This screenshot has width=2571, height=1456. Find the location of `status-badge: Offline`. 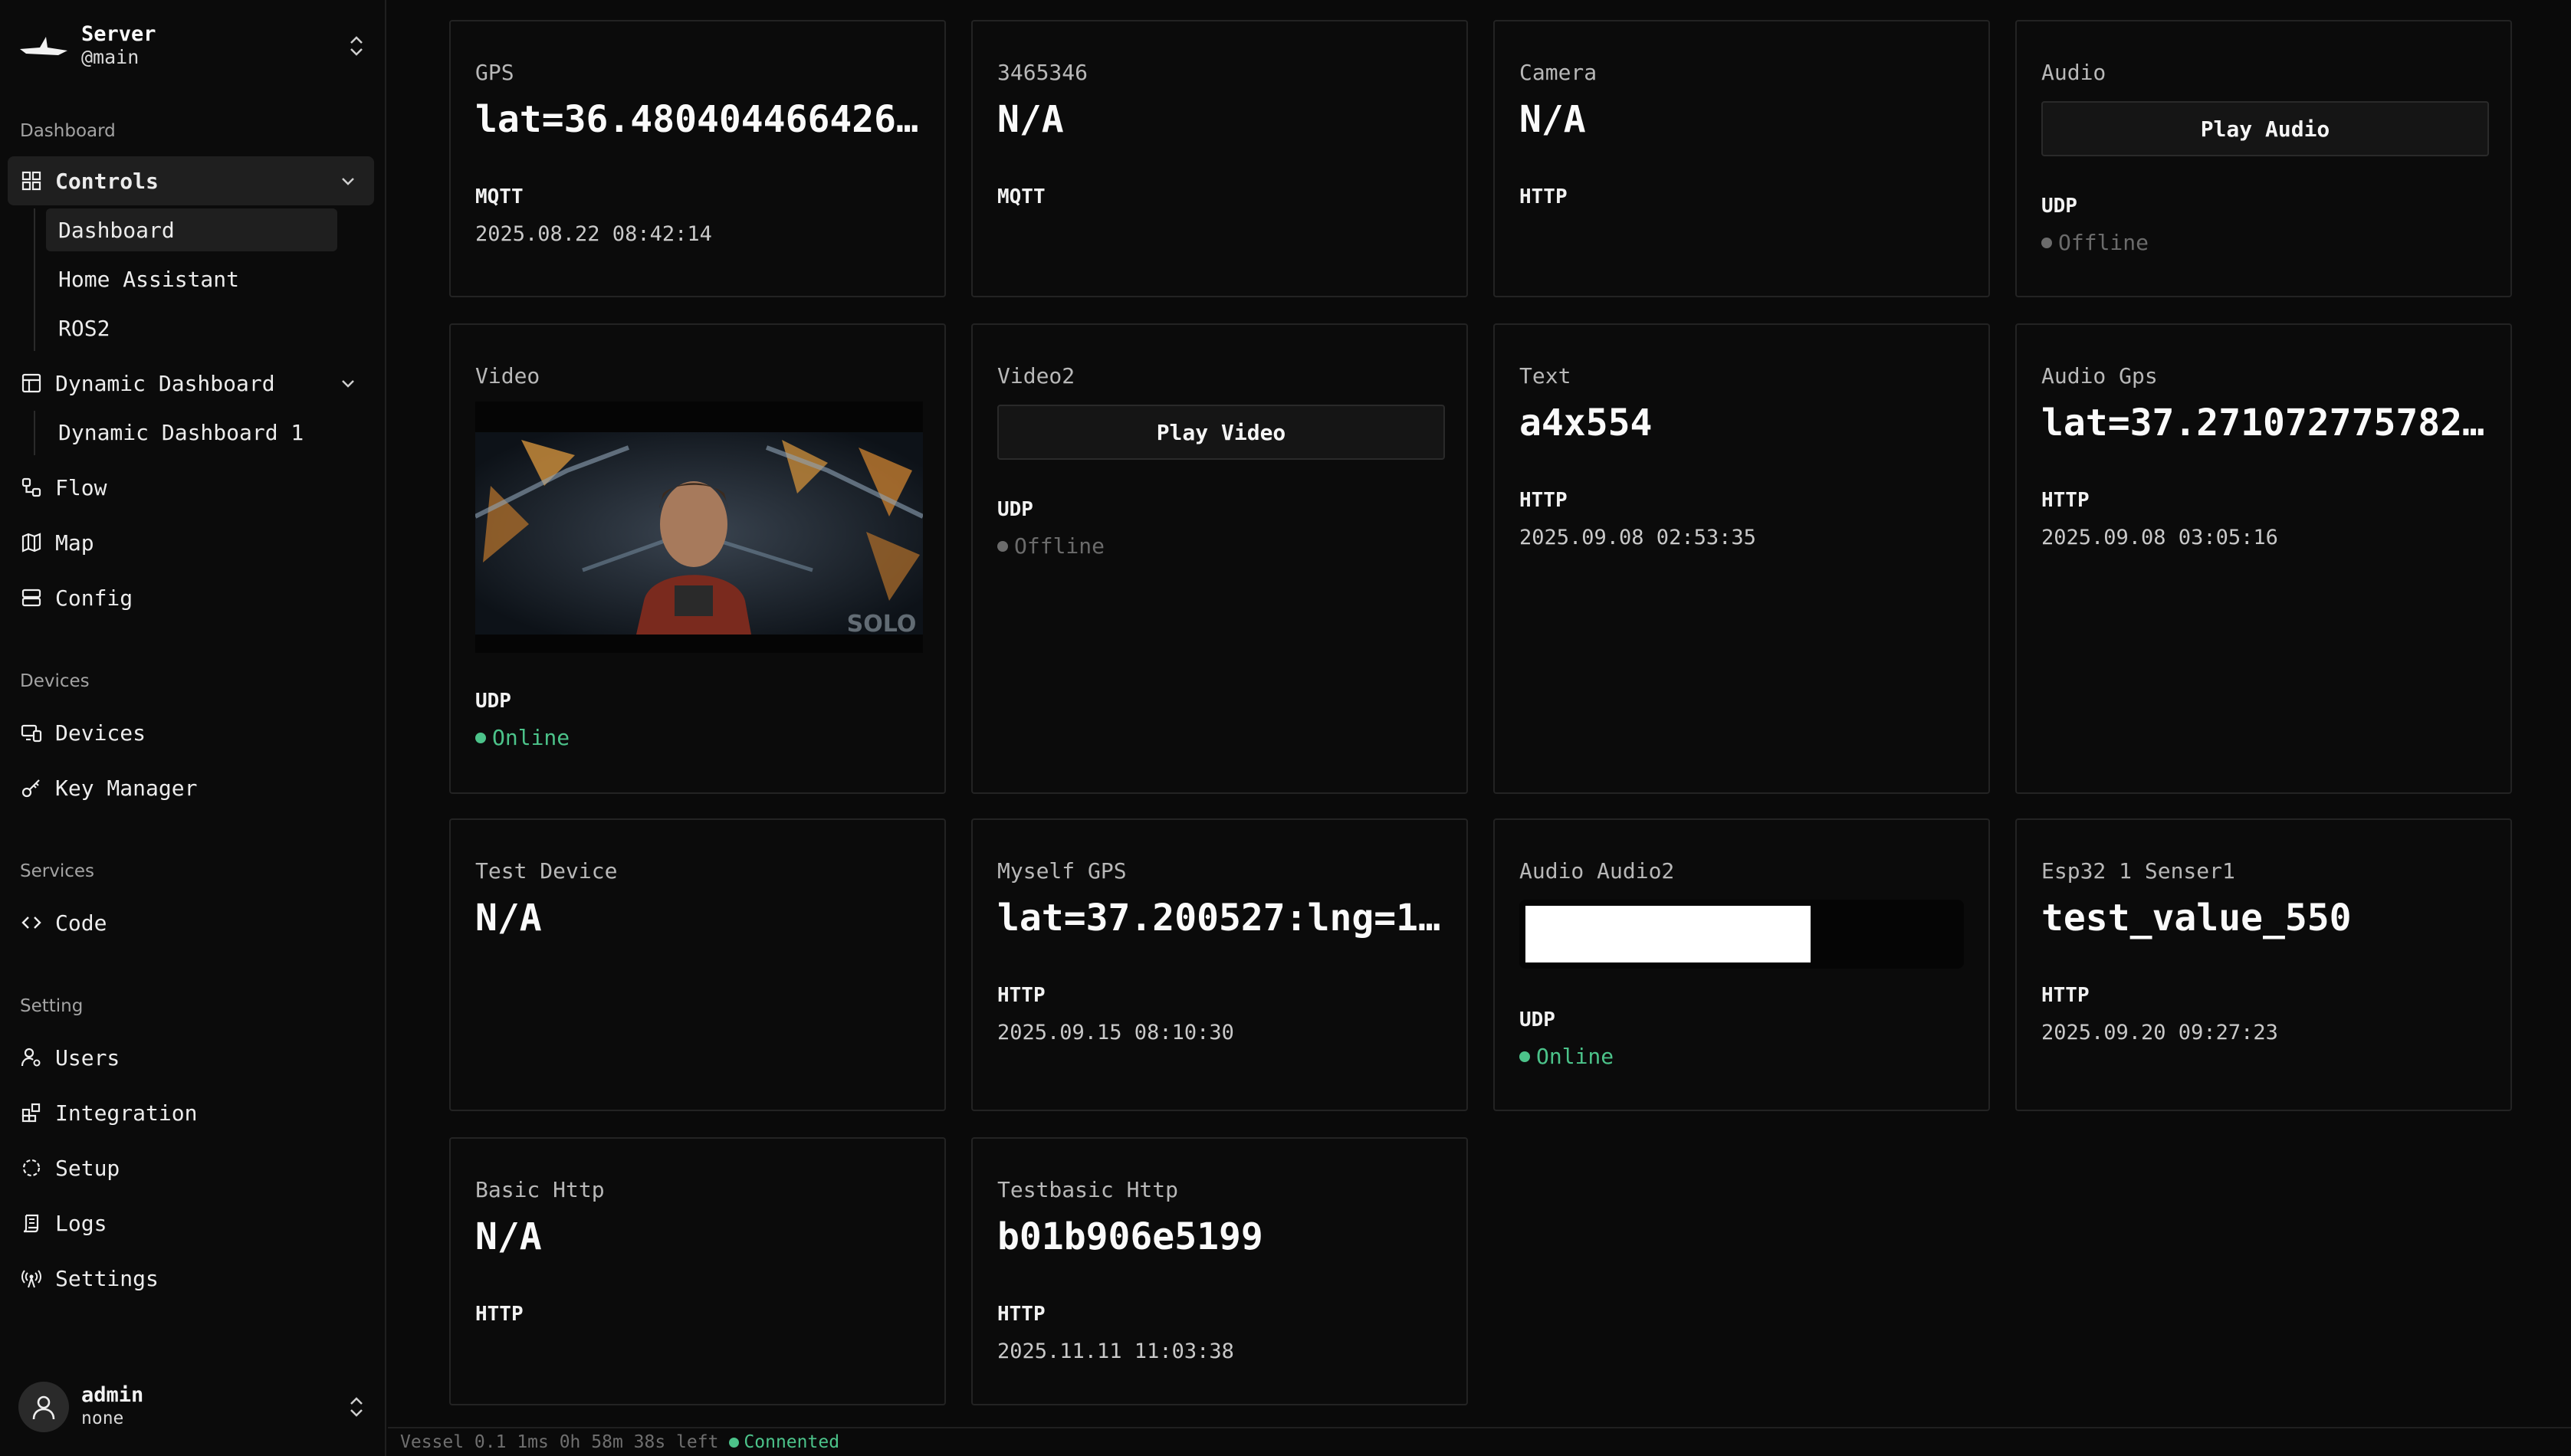

status-badge: Offline is located at coordinates (2095, 242).